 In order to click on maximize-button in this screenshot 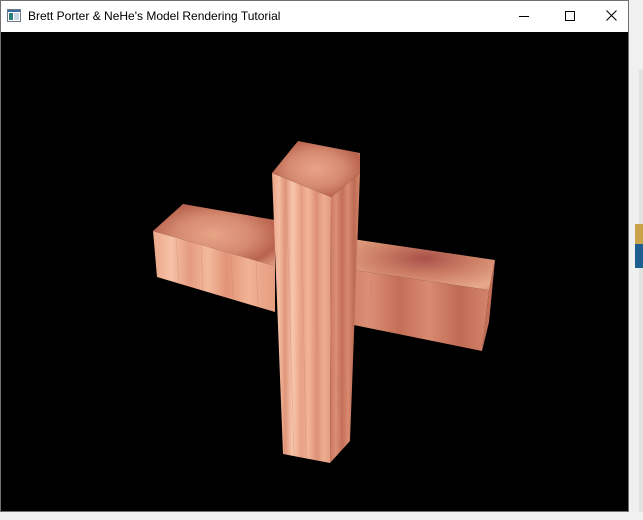, I will do `click(570, 16)`.